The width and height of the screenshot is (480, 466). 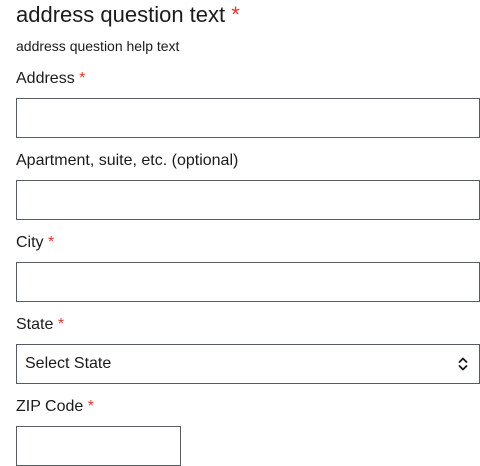 What do you see at coordinates (463, 364) in the screenshot?
I see `chevron-up-down-icon` at bounding box center [463, 364].